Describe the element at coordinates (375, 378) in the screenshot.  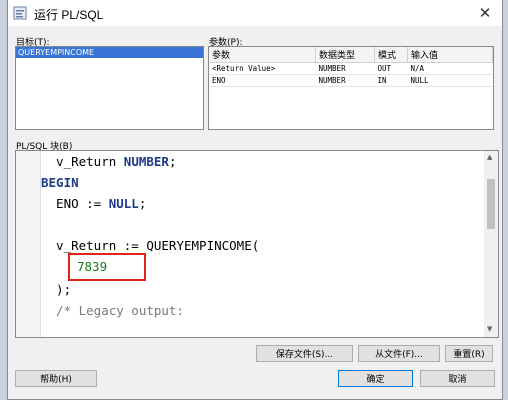
I see `ok-button: 确定` at that location.